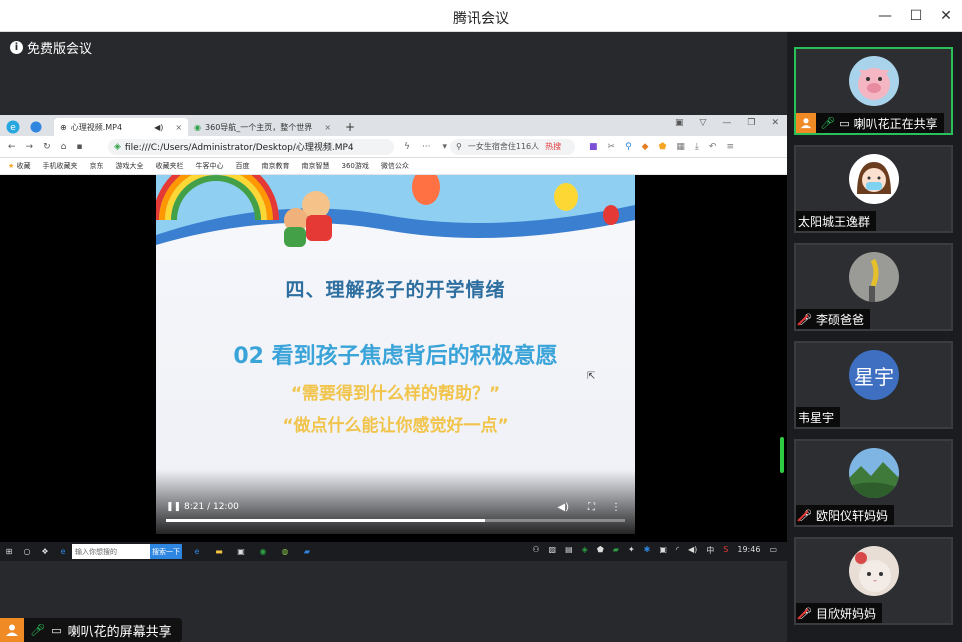 This screenshot has height=642, width=962. I want to click on participant-card: 🎤︎ ▭ 喇叭花正在共享, so click(873, 91).